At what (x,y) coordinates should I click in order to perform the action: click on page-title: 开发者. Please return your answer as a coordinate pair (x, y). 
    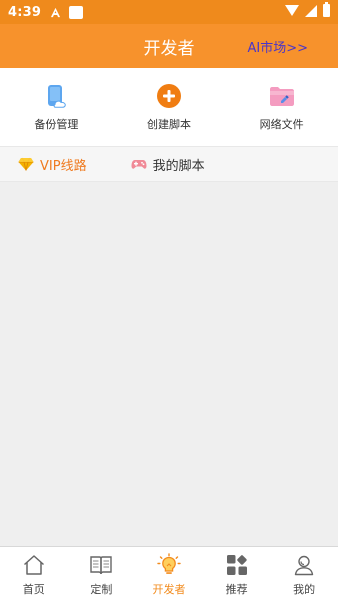
    Looking at the image, I should click on (169, 48).